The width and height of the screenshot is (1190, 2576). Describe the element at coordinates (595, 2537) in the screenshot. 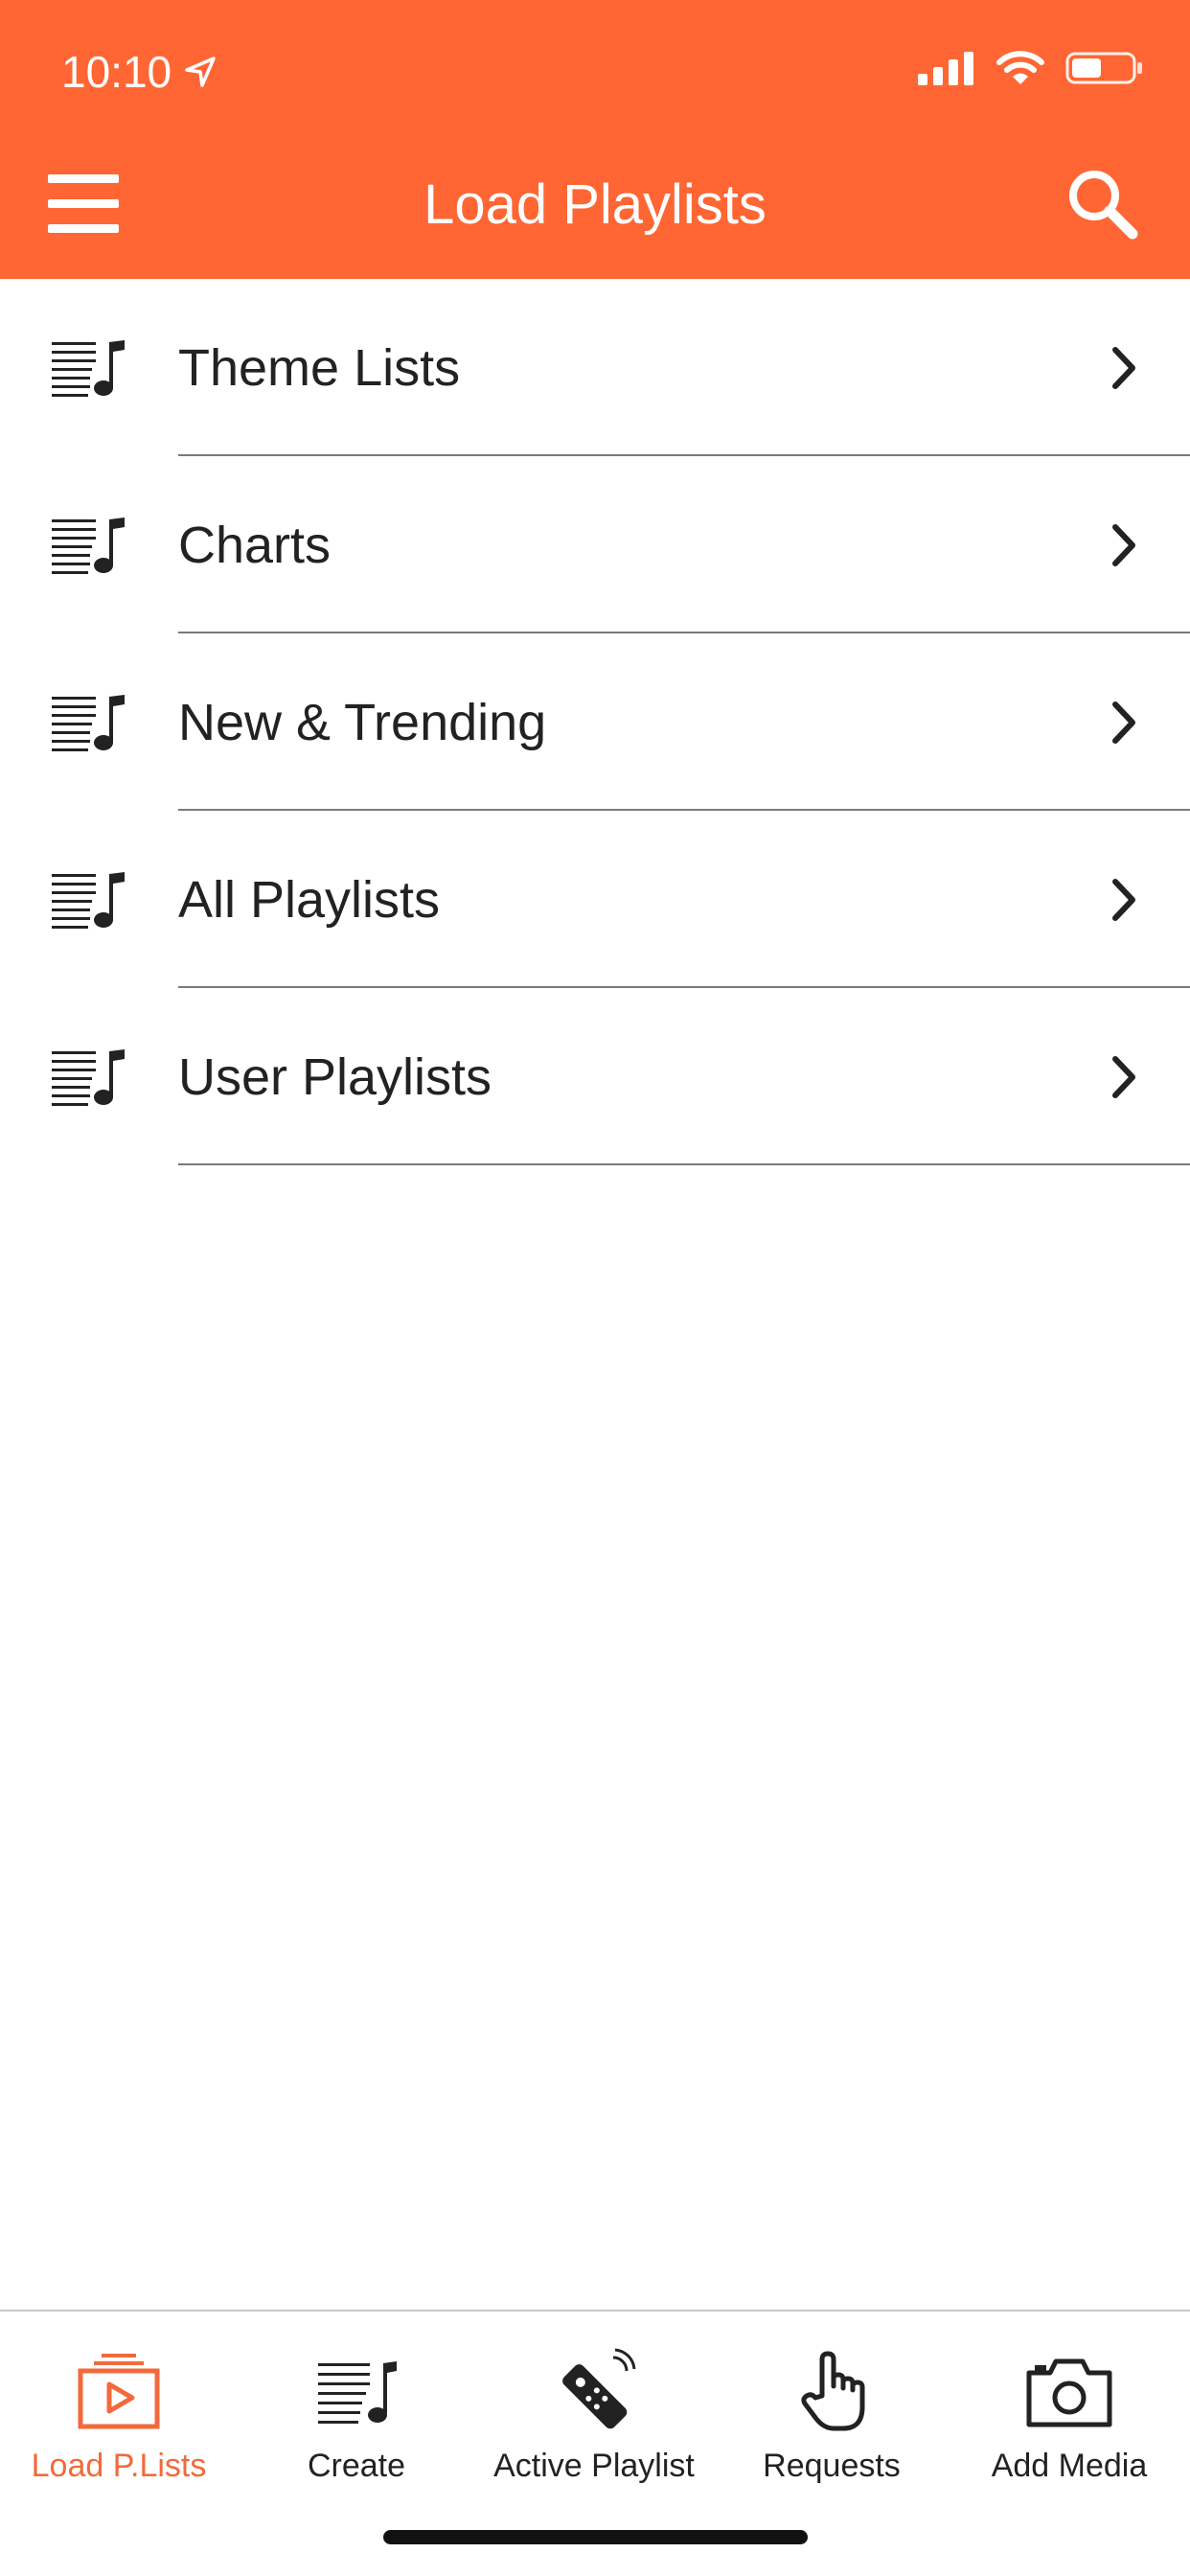

I see `home-indicator` at that location.